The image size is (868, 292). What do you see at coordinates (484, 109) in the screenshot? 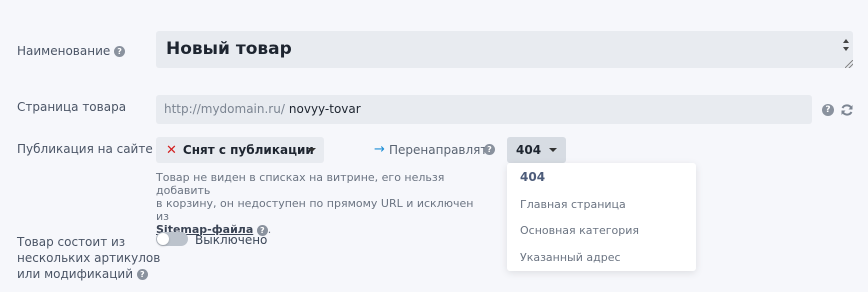
I see `product-url-field: http://mydomain.ru/novyy-tovar` at bounding box center [484, 109].